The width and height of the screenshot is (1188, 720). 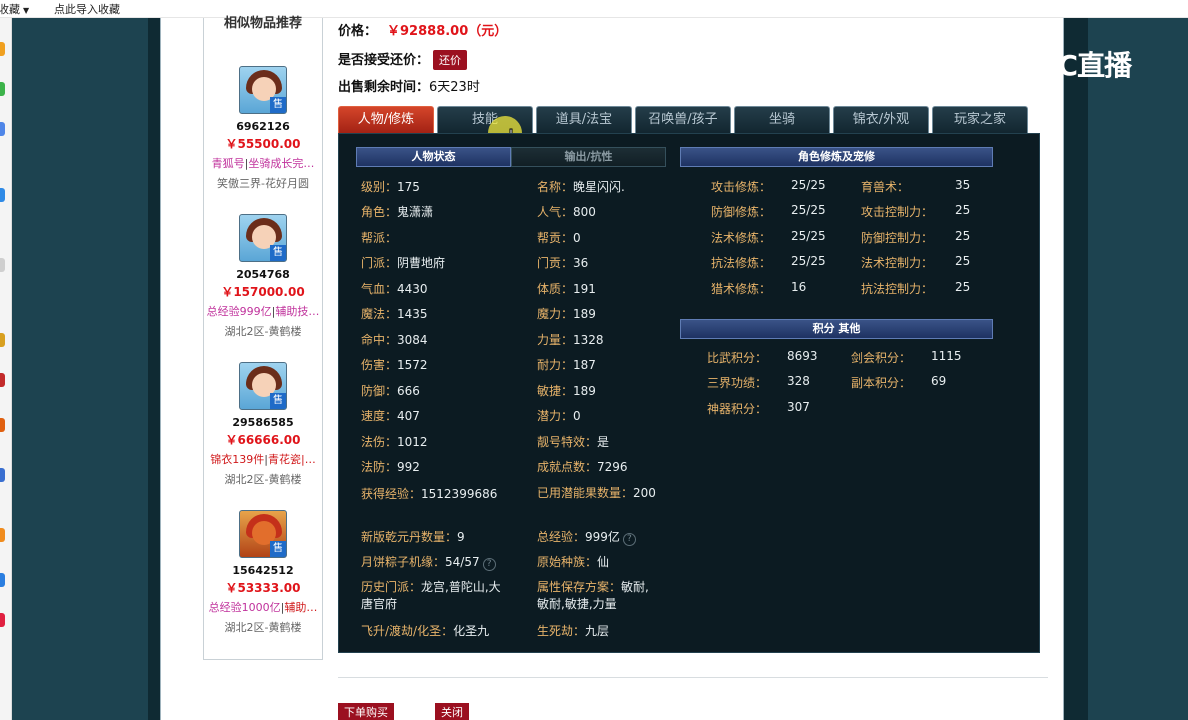 I want to click on stat-value: 8693, so click(x=802, y=356).